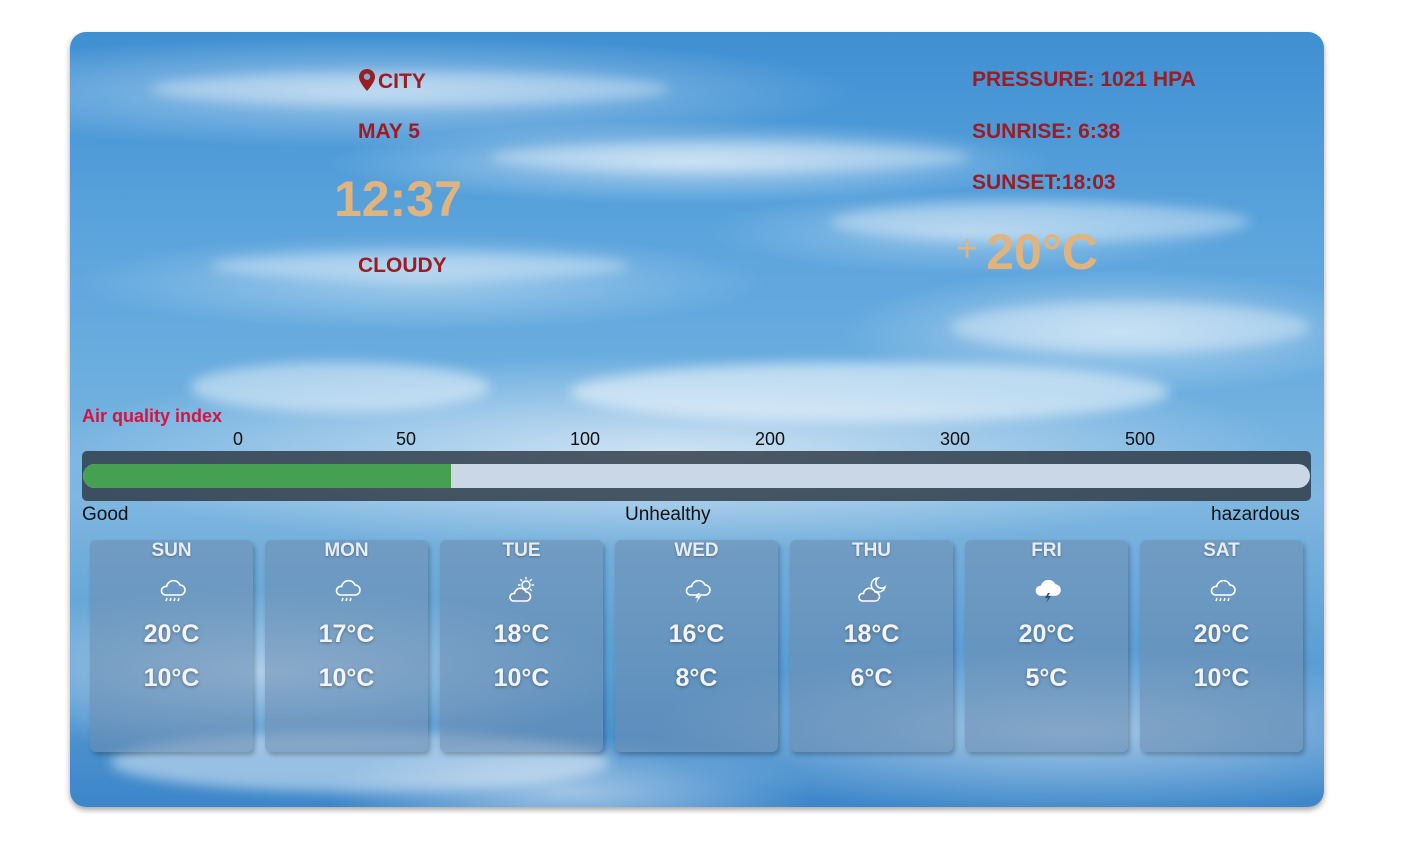 The width and height of the screenshot is (1405, 867). What do you see at coordinates (698, 591) in the screenshot?
I see `thunder-cloud-icon` at bounding box center [698, 591].